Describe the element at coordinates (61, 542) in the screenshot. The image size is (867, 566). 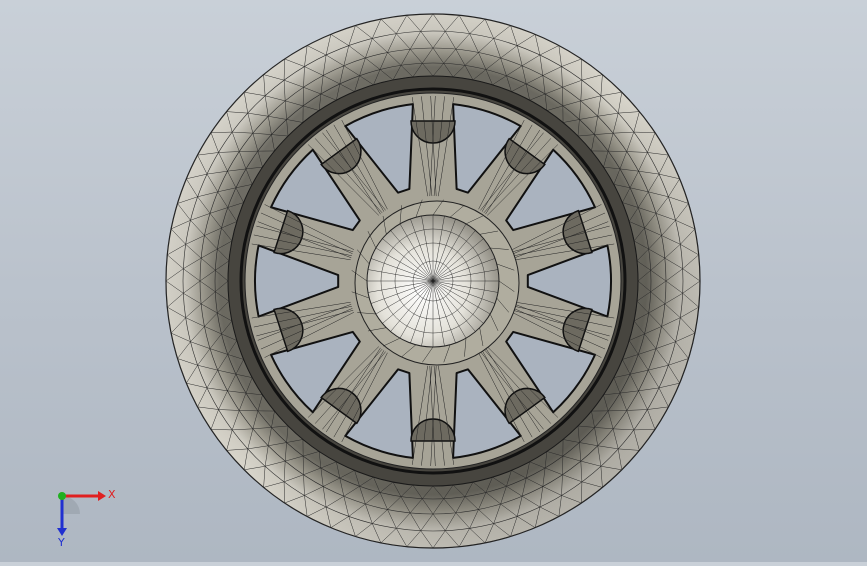
I see `y-axis-label: Y` at that location.